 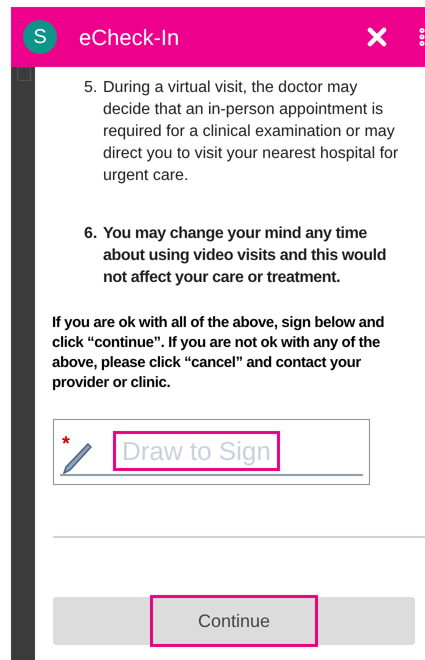 I want to click on avatar: S, so click(x=40, y=37).